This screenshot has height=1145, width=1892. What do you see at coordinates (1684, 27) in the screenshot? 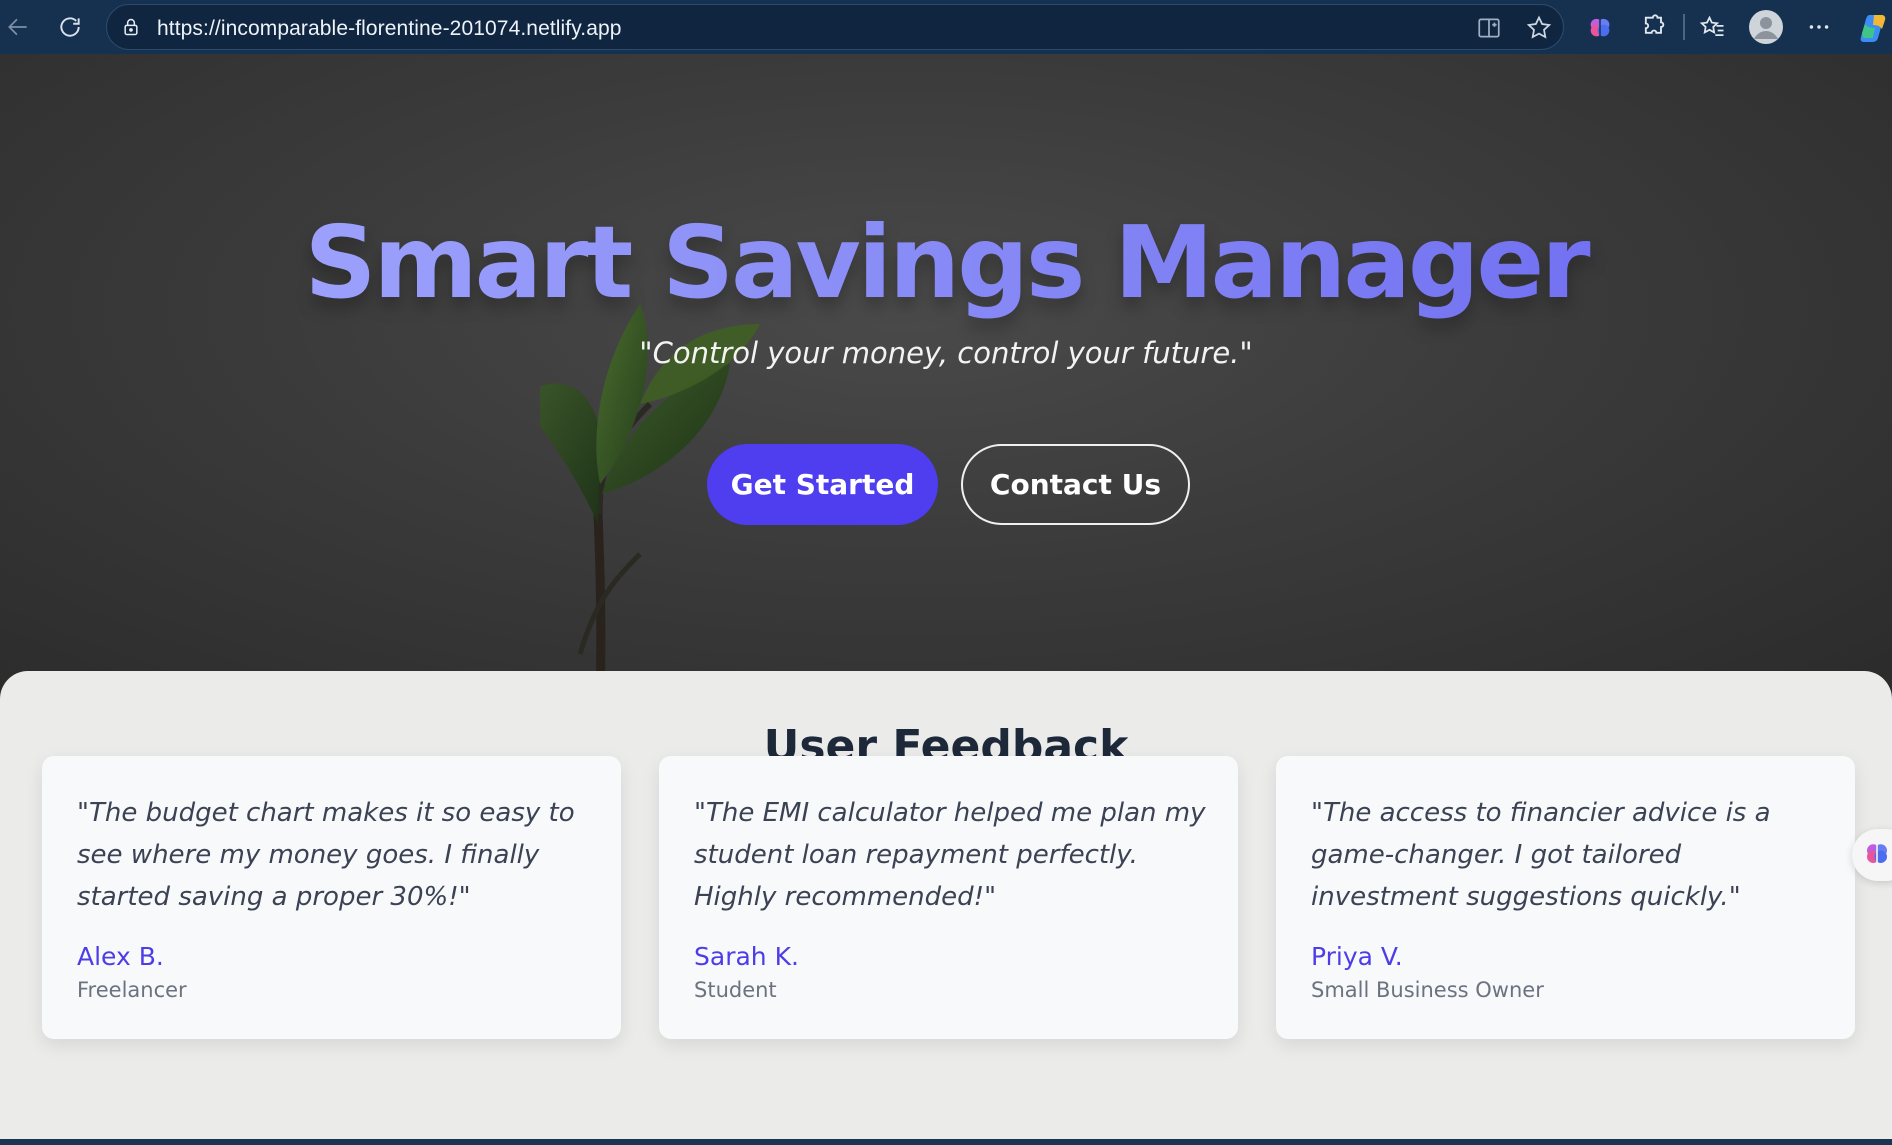
I see `toolbar-divider` at bounding box center [1684, 27].